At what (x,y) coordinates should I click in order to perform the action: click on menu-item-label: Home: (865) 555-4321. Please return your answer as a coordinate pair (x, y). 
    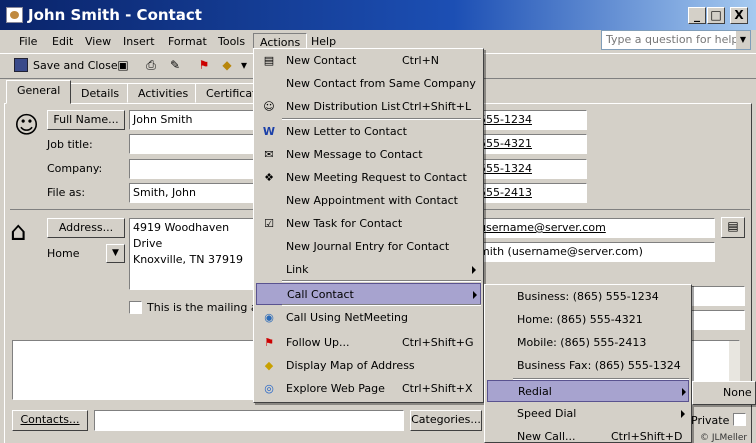
    Looking at the image, I should click on (580, 319).